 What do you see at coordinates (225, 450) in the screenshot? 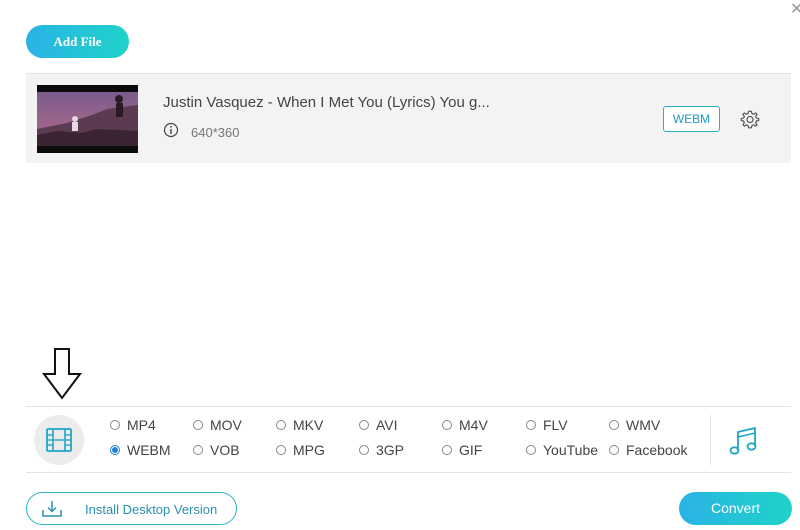
I see `format-label: VOB` at bounding box center [225, 450].